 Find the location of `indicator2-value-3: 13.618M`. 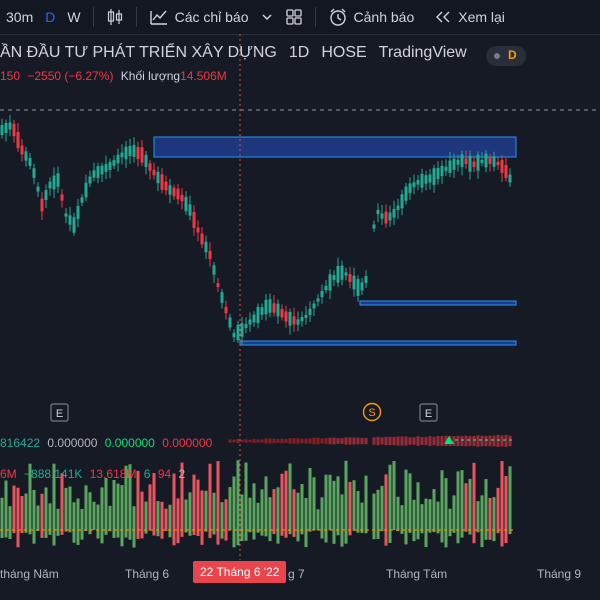

indicator2-value-3: 13.618M is located at coordinates (113, 474).